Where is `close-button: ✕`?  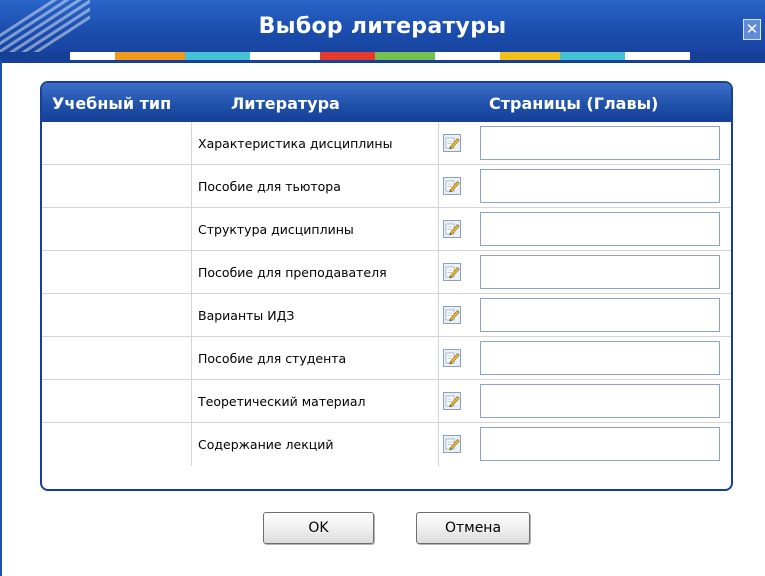
close-button: ✕ is located at coordinates (752, 29).